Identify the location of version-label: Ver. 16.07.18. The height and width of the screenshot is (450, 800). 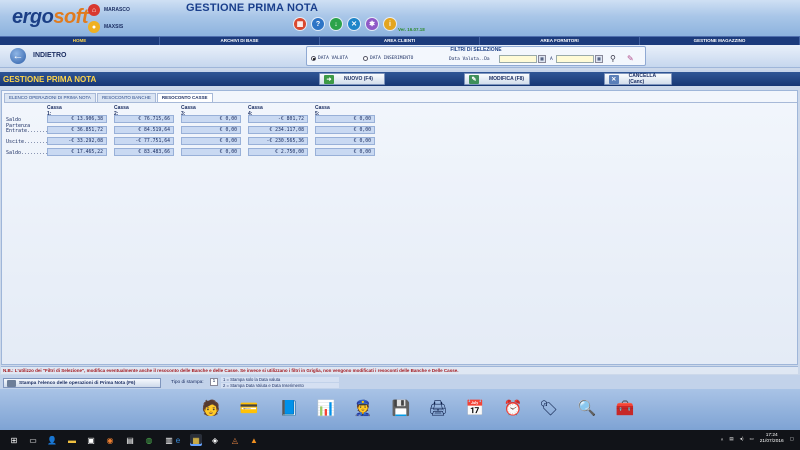
(411, 29).